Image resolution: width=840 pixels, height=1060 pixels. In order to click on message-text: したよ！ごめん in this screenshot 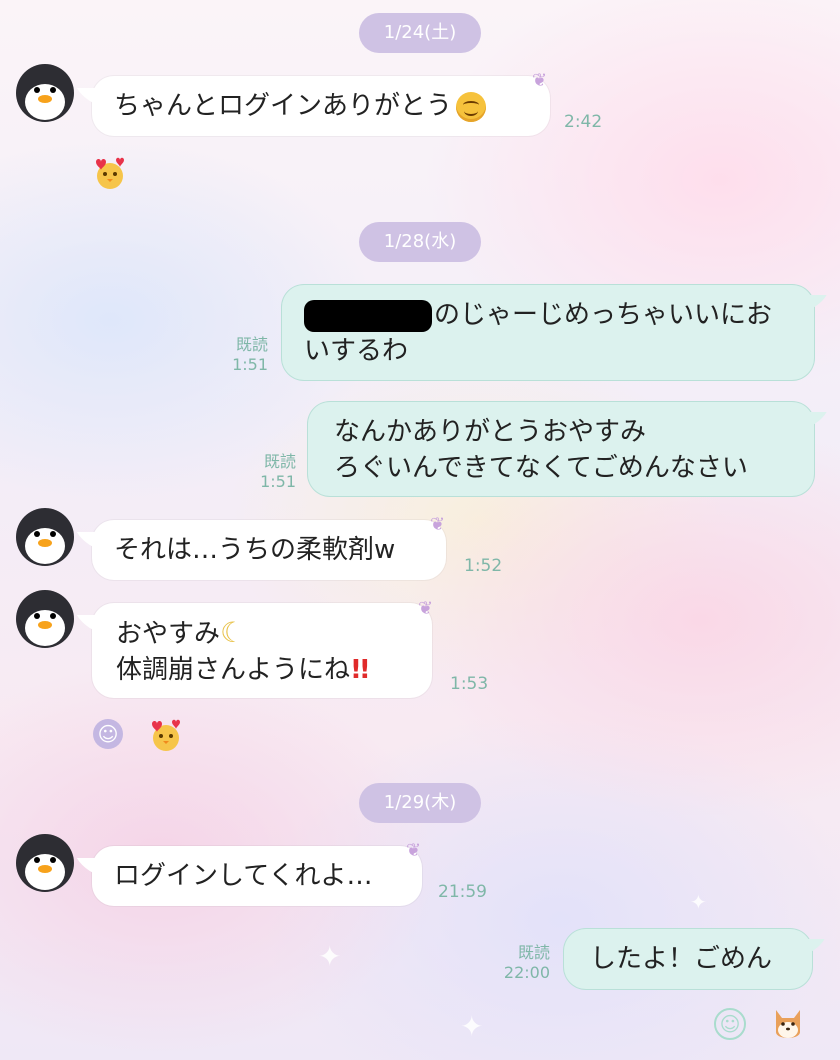, I will do `click(681, 959)`.